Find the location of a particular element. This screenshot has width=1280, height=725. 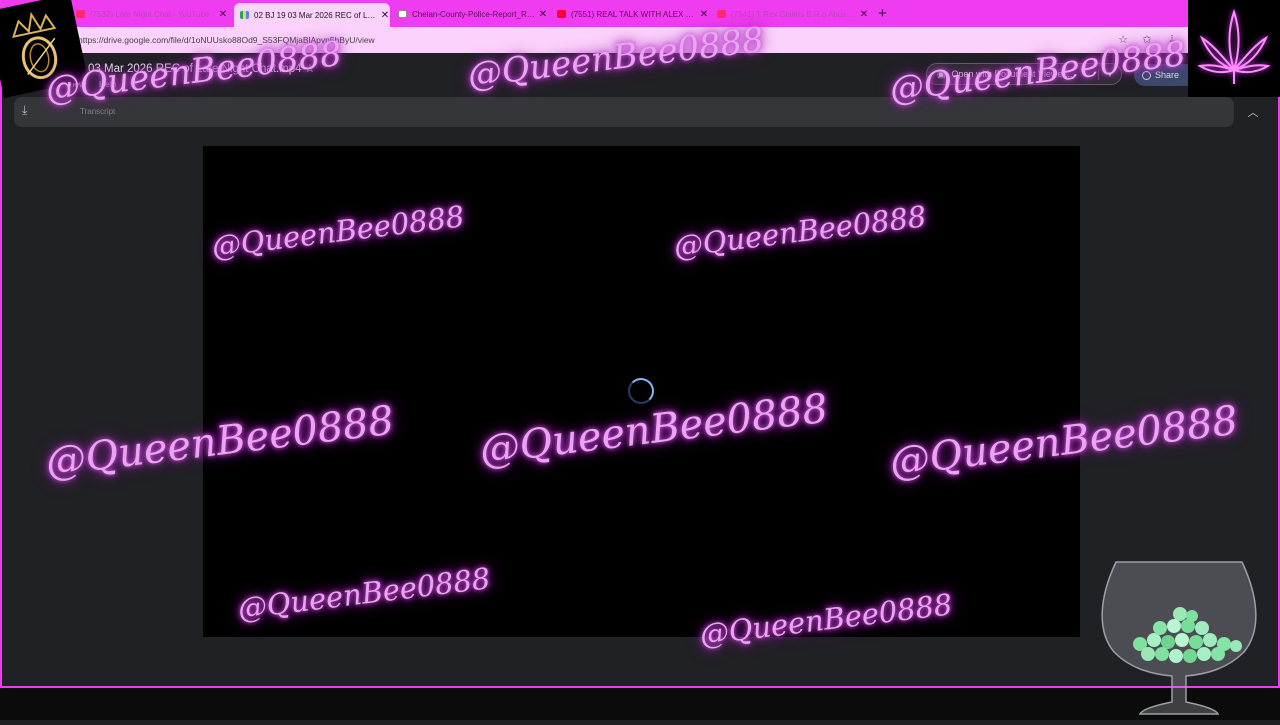

transcript-field: Transcript is located at coordinates (97, 111).